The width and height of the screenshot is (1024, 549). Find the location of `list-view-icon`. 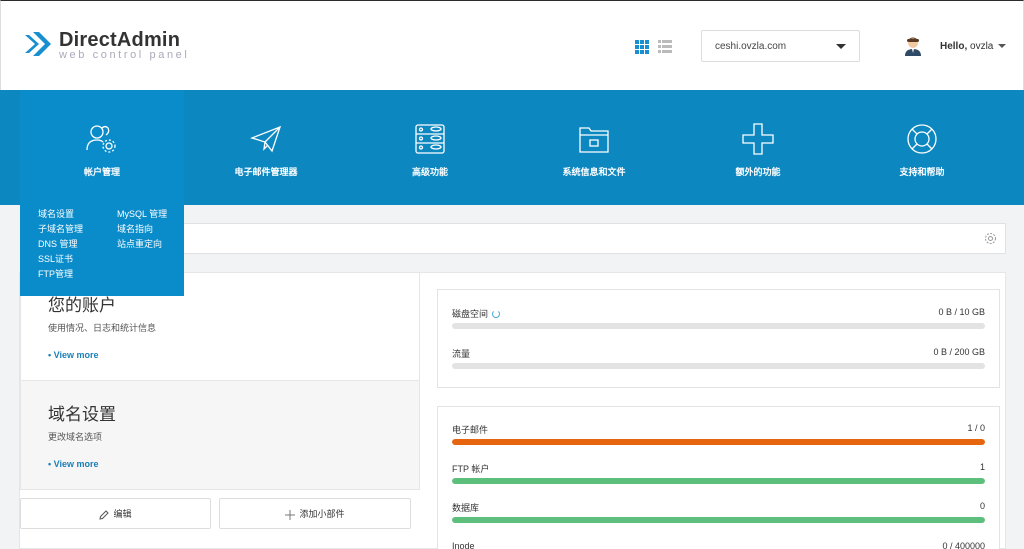

list-view-icon is located at coordinates (665, 47).